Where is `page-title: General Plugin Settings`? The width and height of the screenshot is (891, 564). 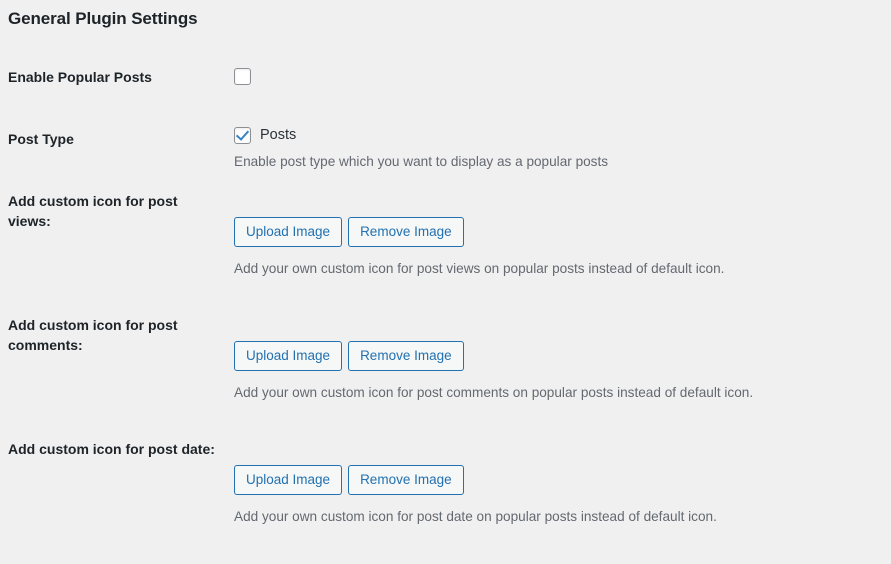
page-title: General Plugin Settings is located at coordinates (103, 18).